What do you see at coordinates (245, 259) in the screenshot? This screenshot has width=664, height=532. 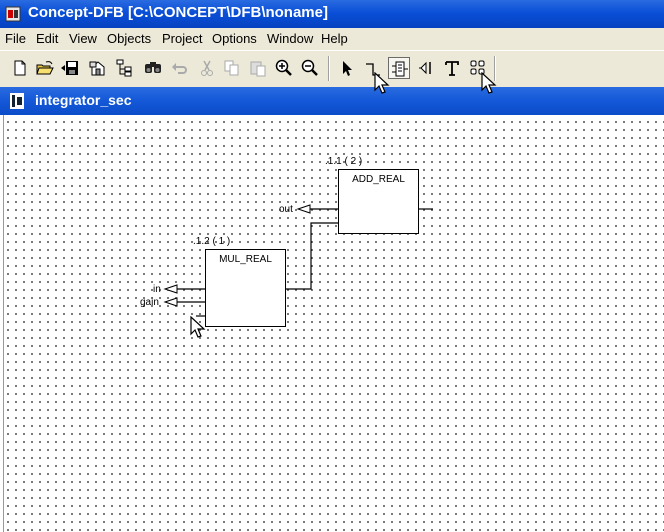 I see `mul-real-block-type: MUL_REAL` at bounding box center [245, 259].